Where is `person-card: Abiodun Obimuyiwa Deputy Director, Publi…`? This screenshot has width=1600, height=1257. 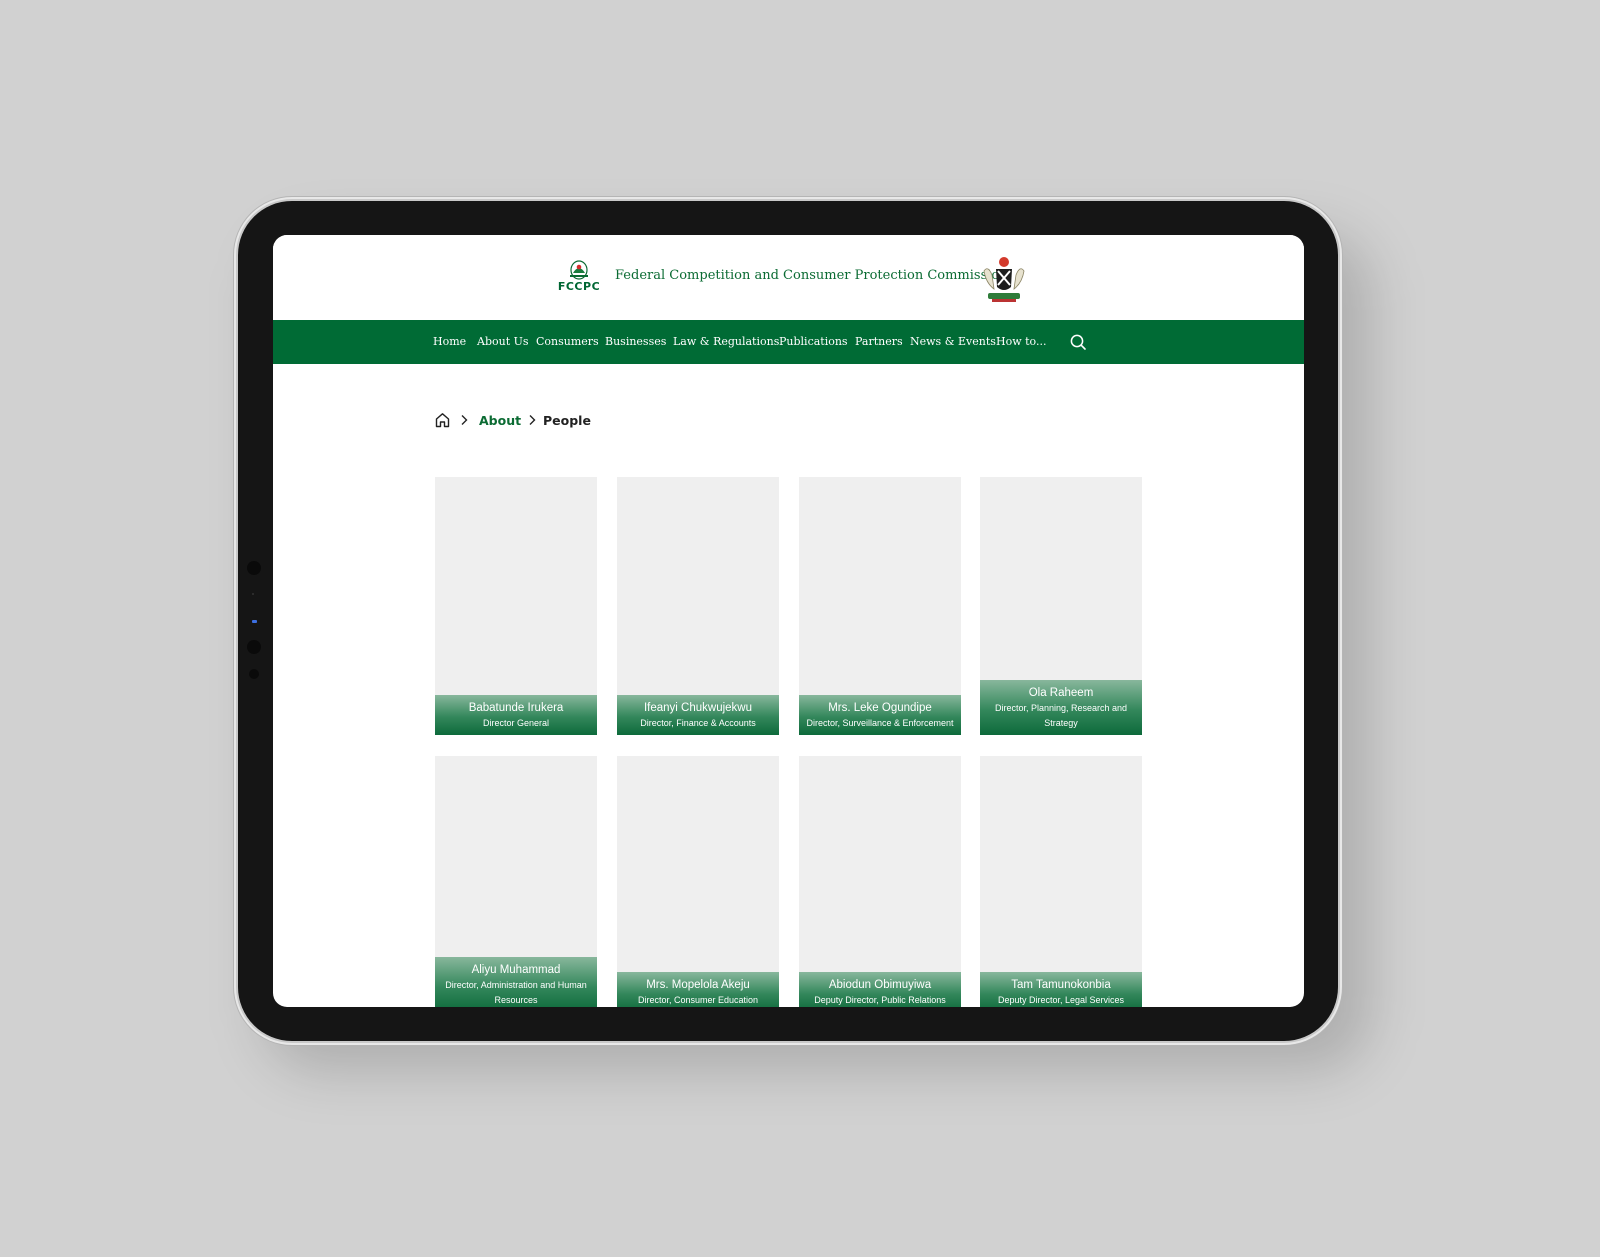
person-card: Abiodun Obimuyiwa Deputy Director, Publi… is located at coordinates (880, 881).